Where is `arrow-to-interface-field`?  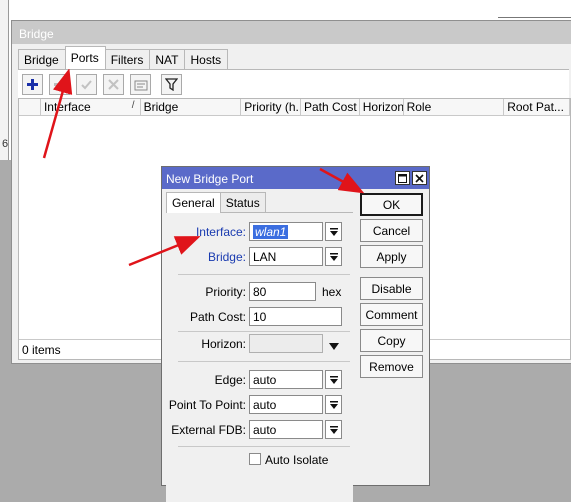
arrow-to-interface-field is located at coordinates (164, 251).